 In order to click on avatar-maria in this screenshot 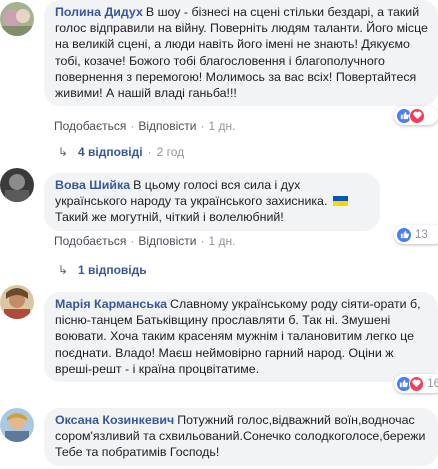, I will do `click(17, 302)`.